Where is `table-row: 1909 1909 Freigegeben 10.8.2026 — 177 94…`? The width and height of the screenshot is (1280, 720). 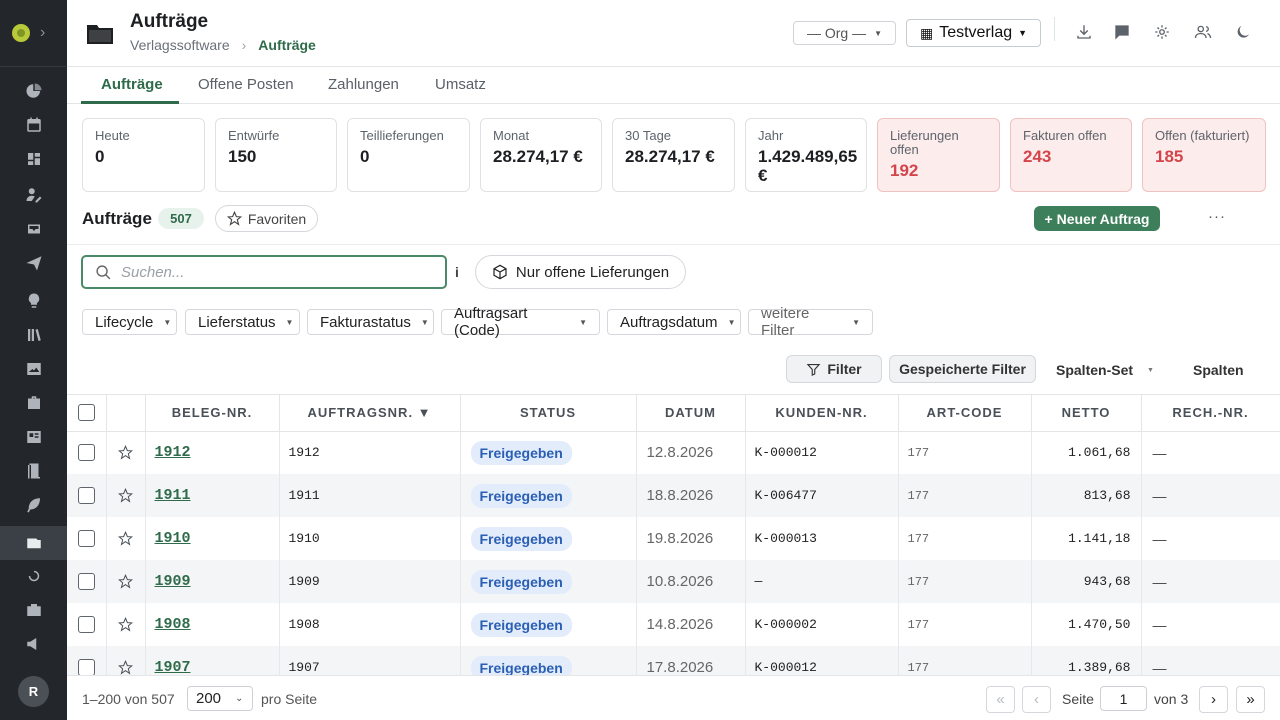 table-row: 1909 1909 Freigegeben 10.8.2026 — 177 94… is located at coordinates (673, 581).